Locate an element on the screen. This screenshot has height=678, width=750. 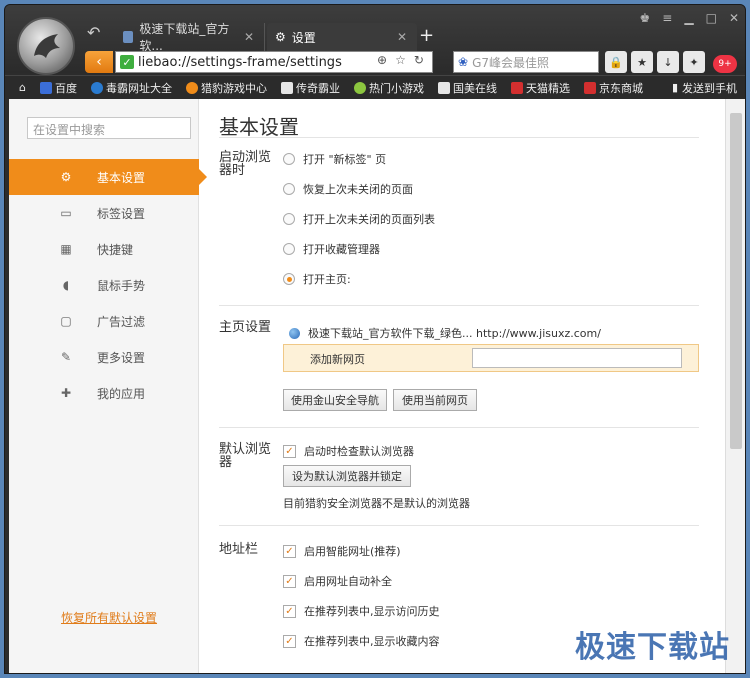
sidebar-item-shortcuts: ▦ 快捷键 is located at coordinates (104, 249).